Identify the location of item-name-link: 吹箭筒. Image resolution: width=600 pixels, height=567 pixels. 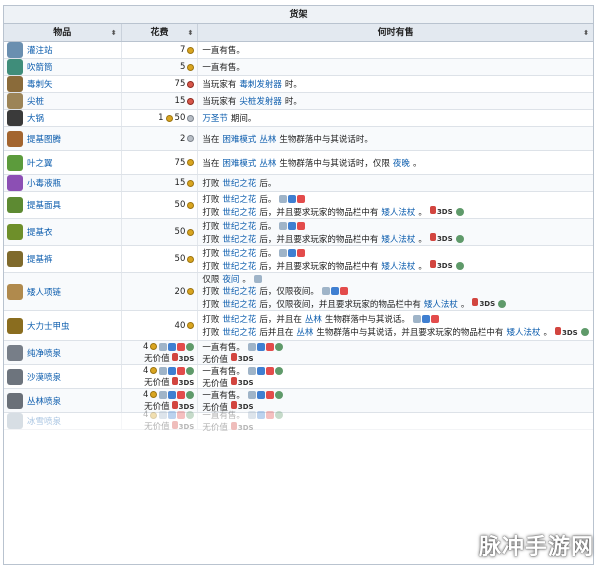
(40, 67).